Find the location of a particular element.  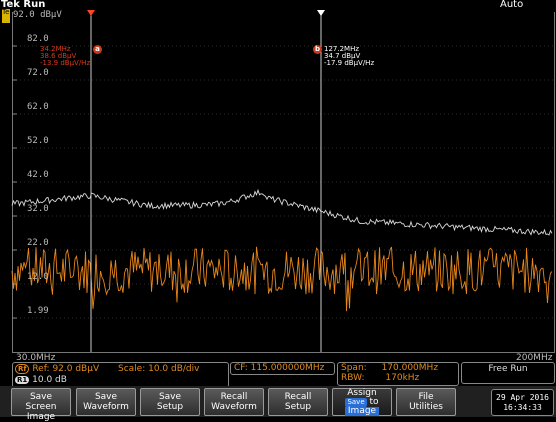

marker-a-top-icon is located at coordinates (91, 13).